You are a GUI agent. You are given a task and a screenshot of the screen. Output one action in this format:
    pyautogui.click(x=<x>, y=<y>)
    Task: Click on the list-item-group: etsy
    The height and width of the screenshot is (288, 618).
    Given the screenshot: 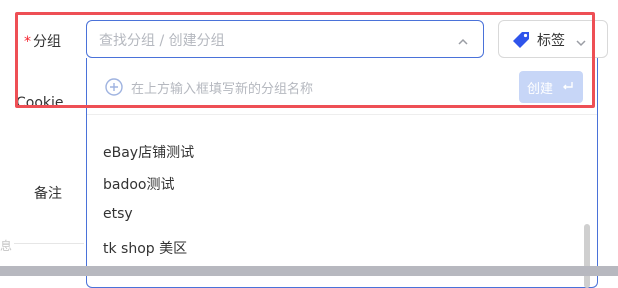 What is the action you would take?
    pyautogui.click(x=118, y=214)
    